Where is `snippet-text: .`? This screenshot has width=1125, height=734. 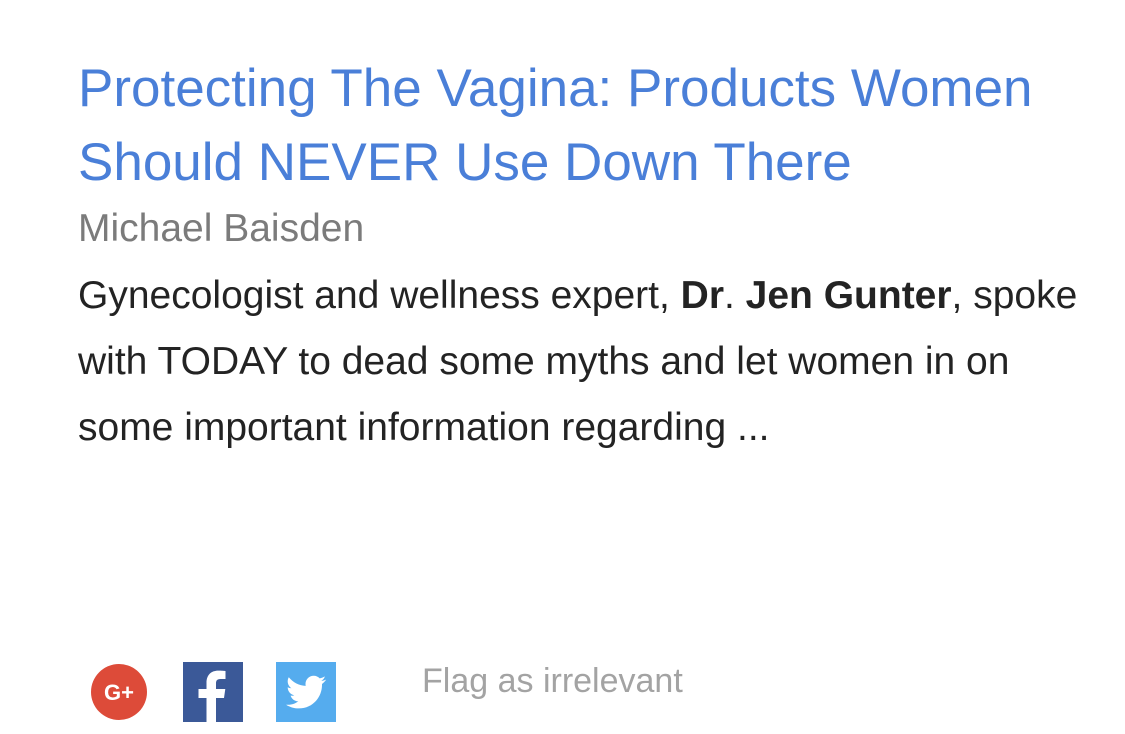 snippet-text: . is located at coordinates (735, 295).